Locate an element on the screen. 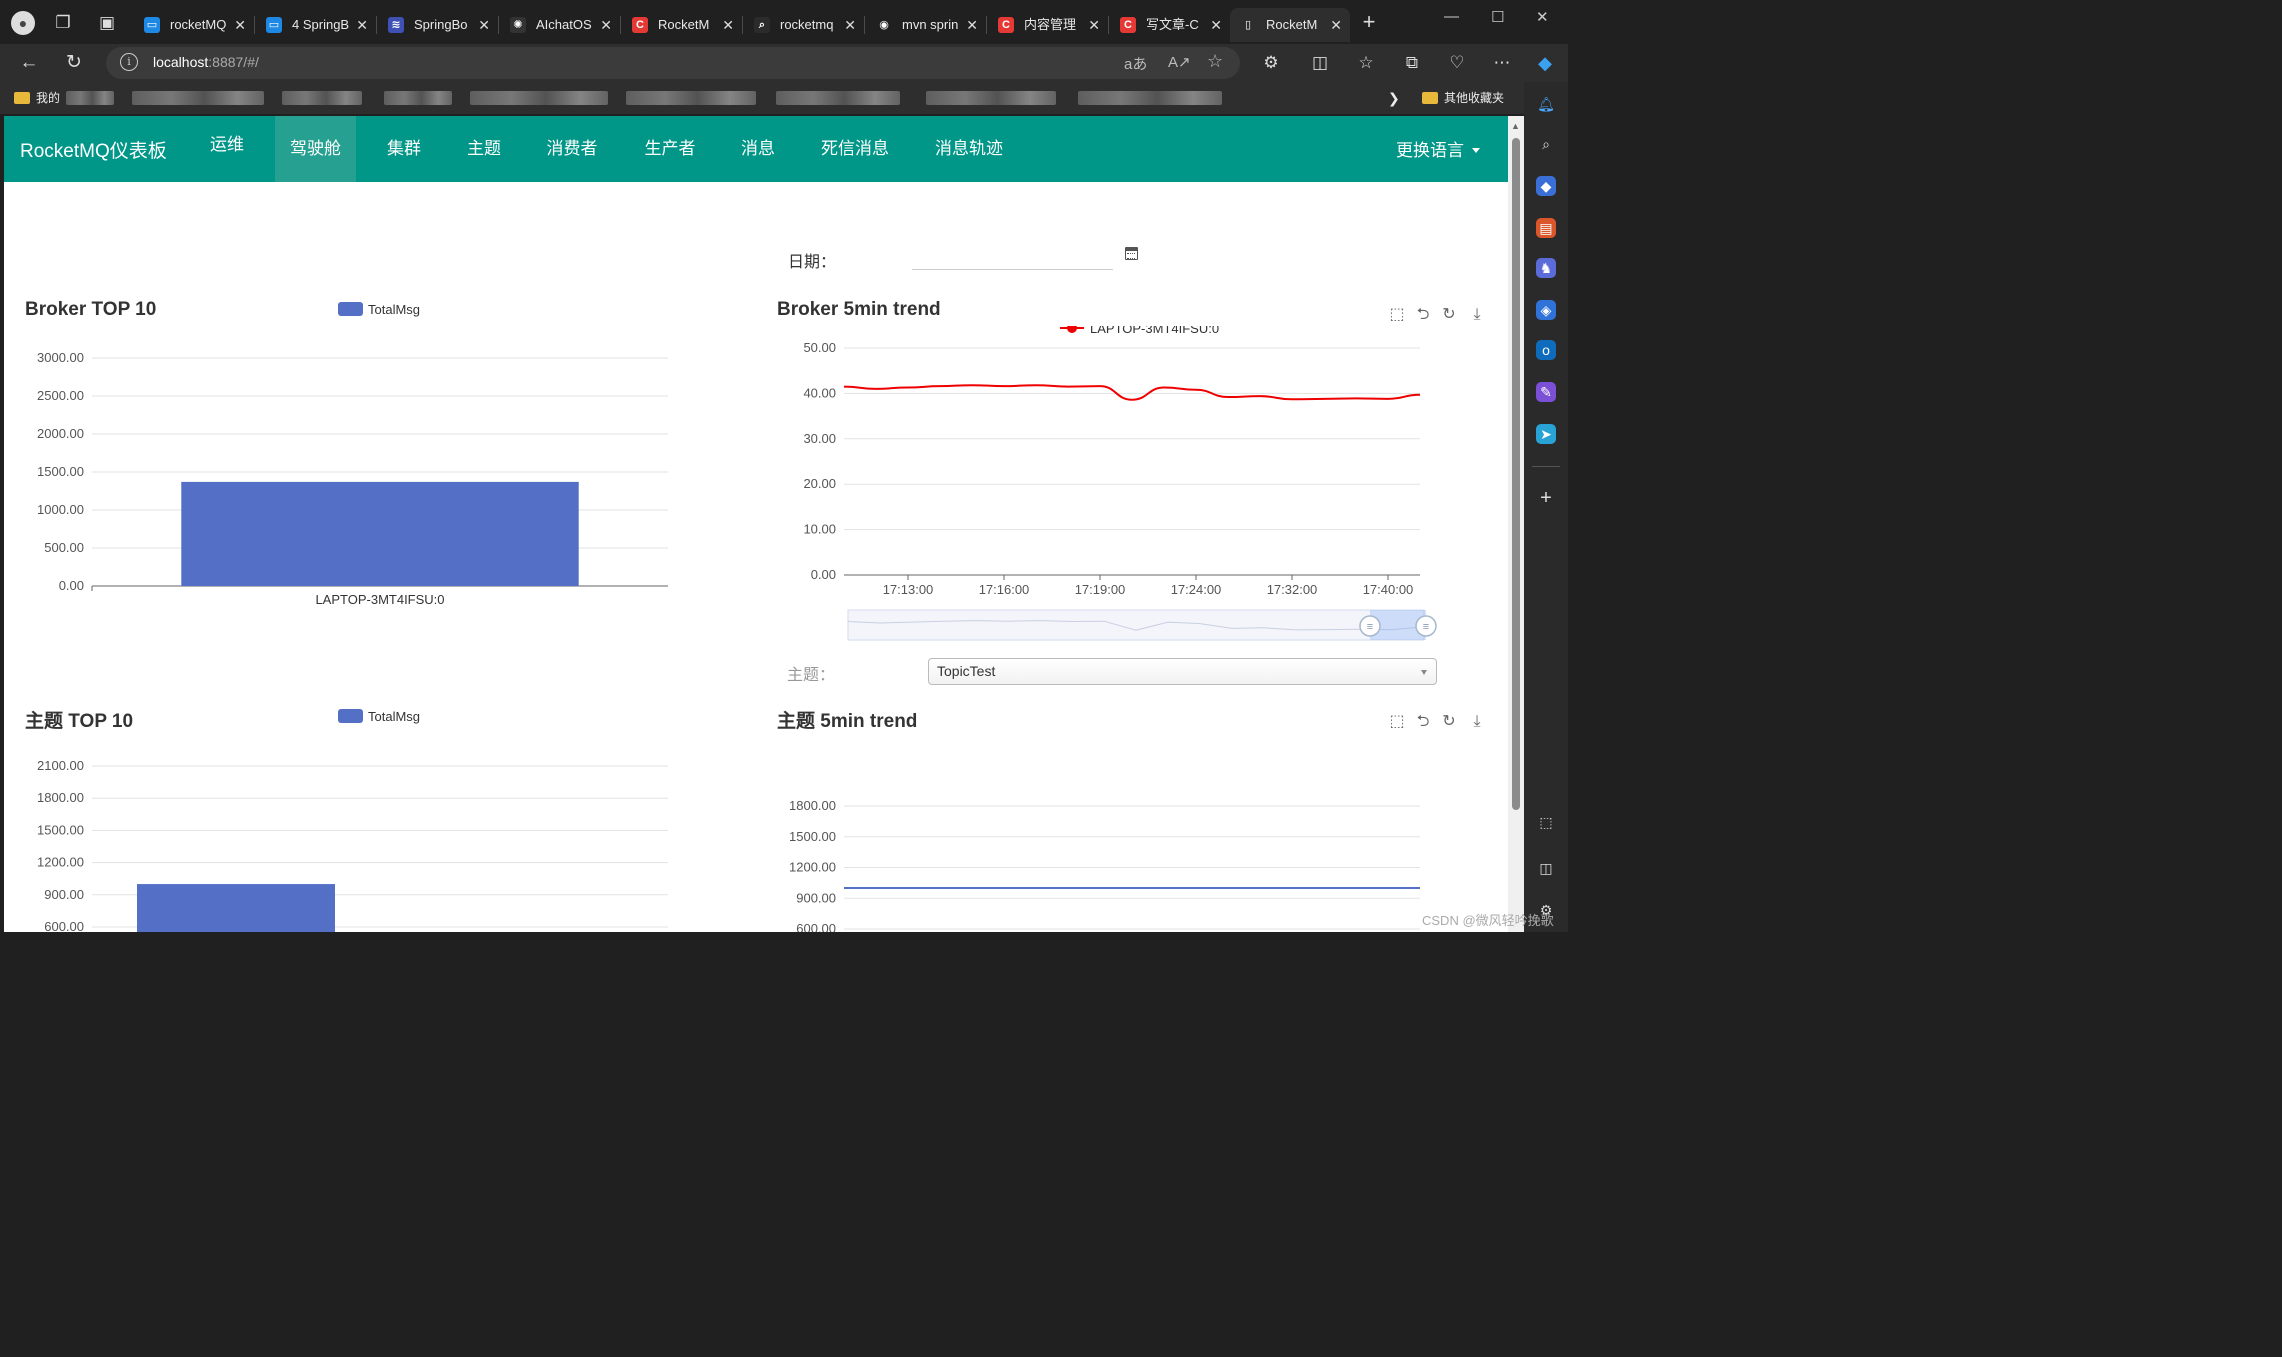 The width and height of the screenshot is (2282, 1357). page-scrollbar: ▲ is located at coordinates (1516, 524).